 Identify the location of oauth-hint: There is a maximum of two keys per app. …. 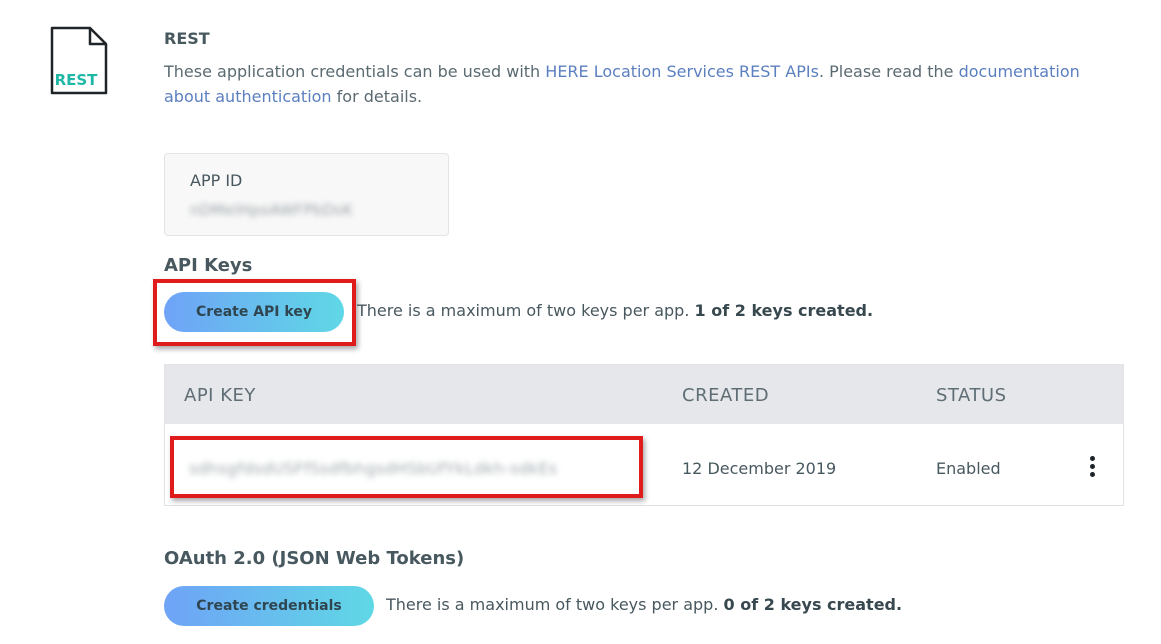
(644, 604).